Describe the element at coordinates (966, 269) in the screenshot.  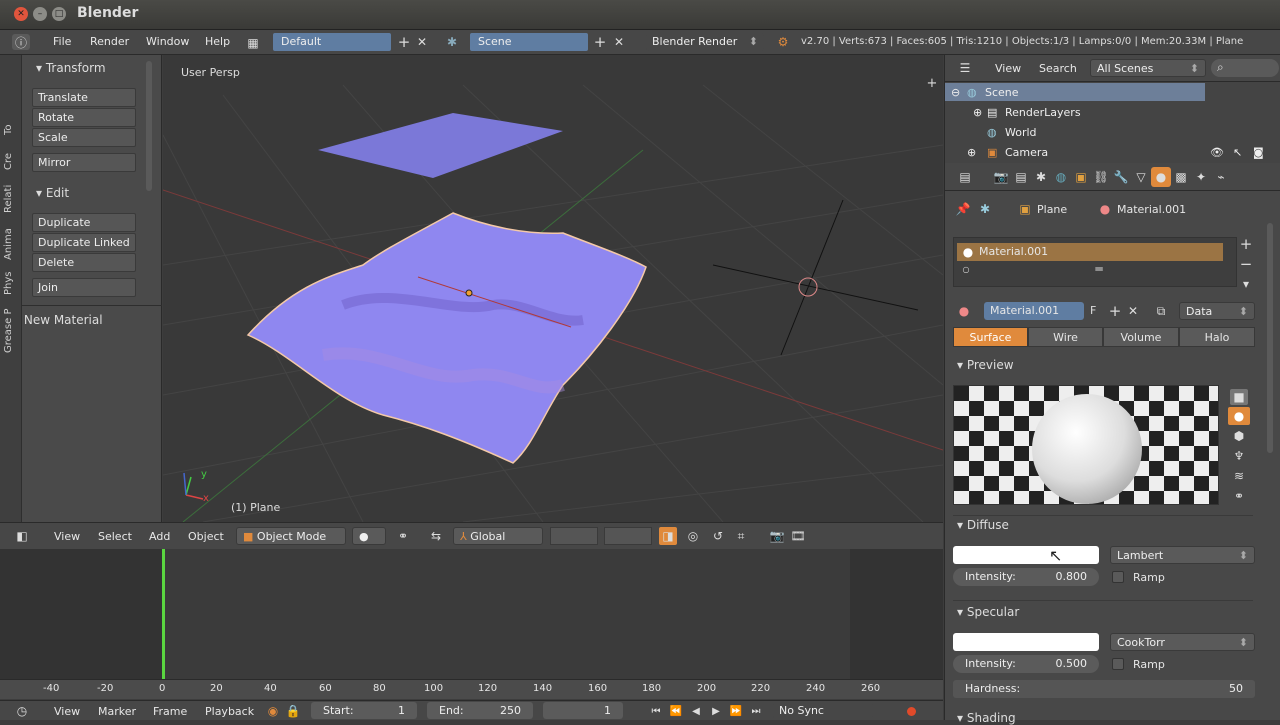
I see `slot-scroll-icon: ○` at that location.